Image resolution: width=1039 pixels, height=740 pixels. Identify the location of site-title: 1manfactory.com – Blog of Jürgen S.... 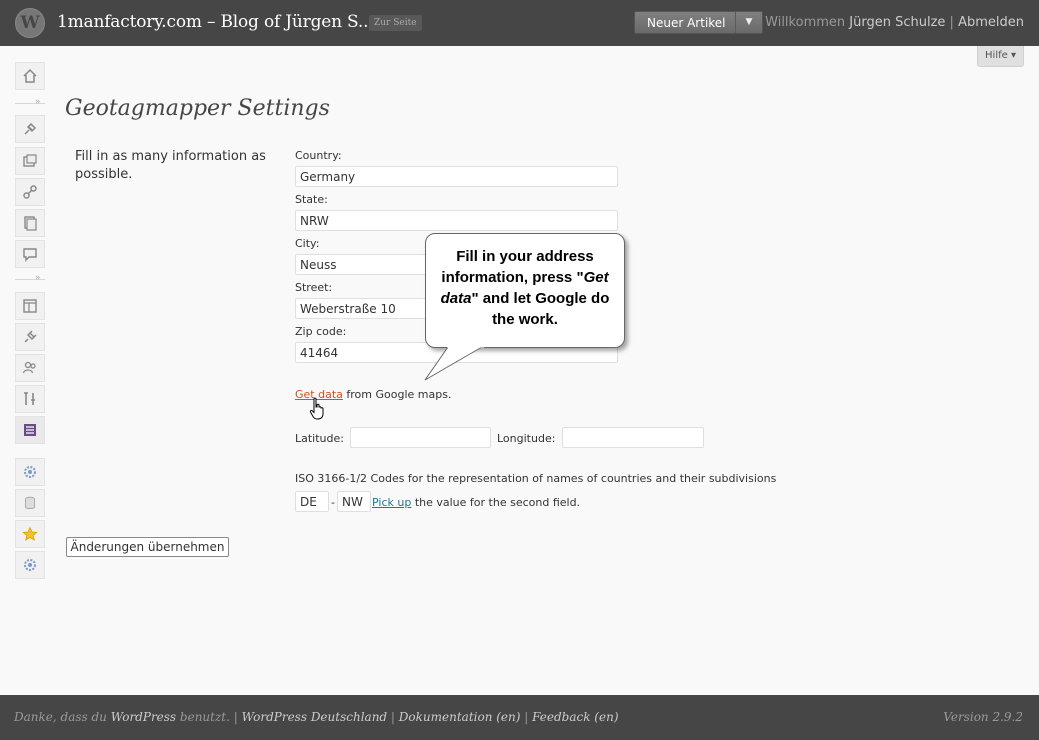
(215, 22).